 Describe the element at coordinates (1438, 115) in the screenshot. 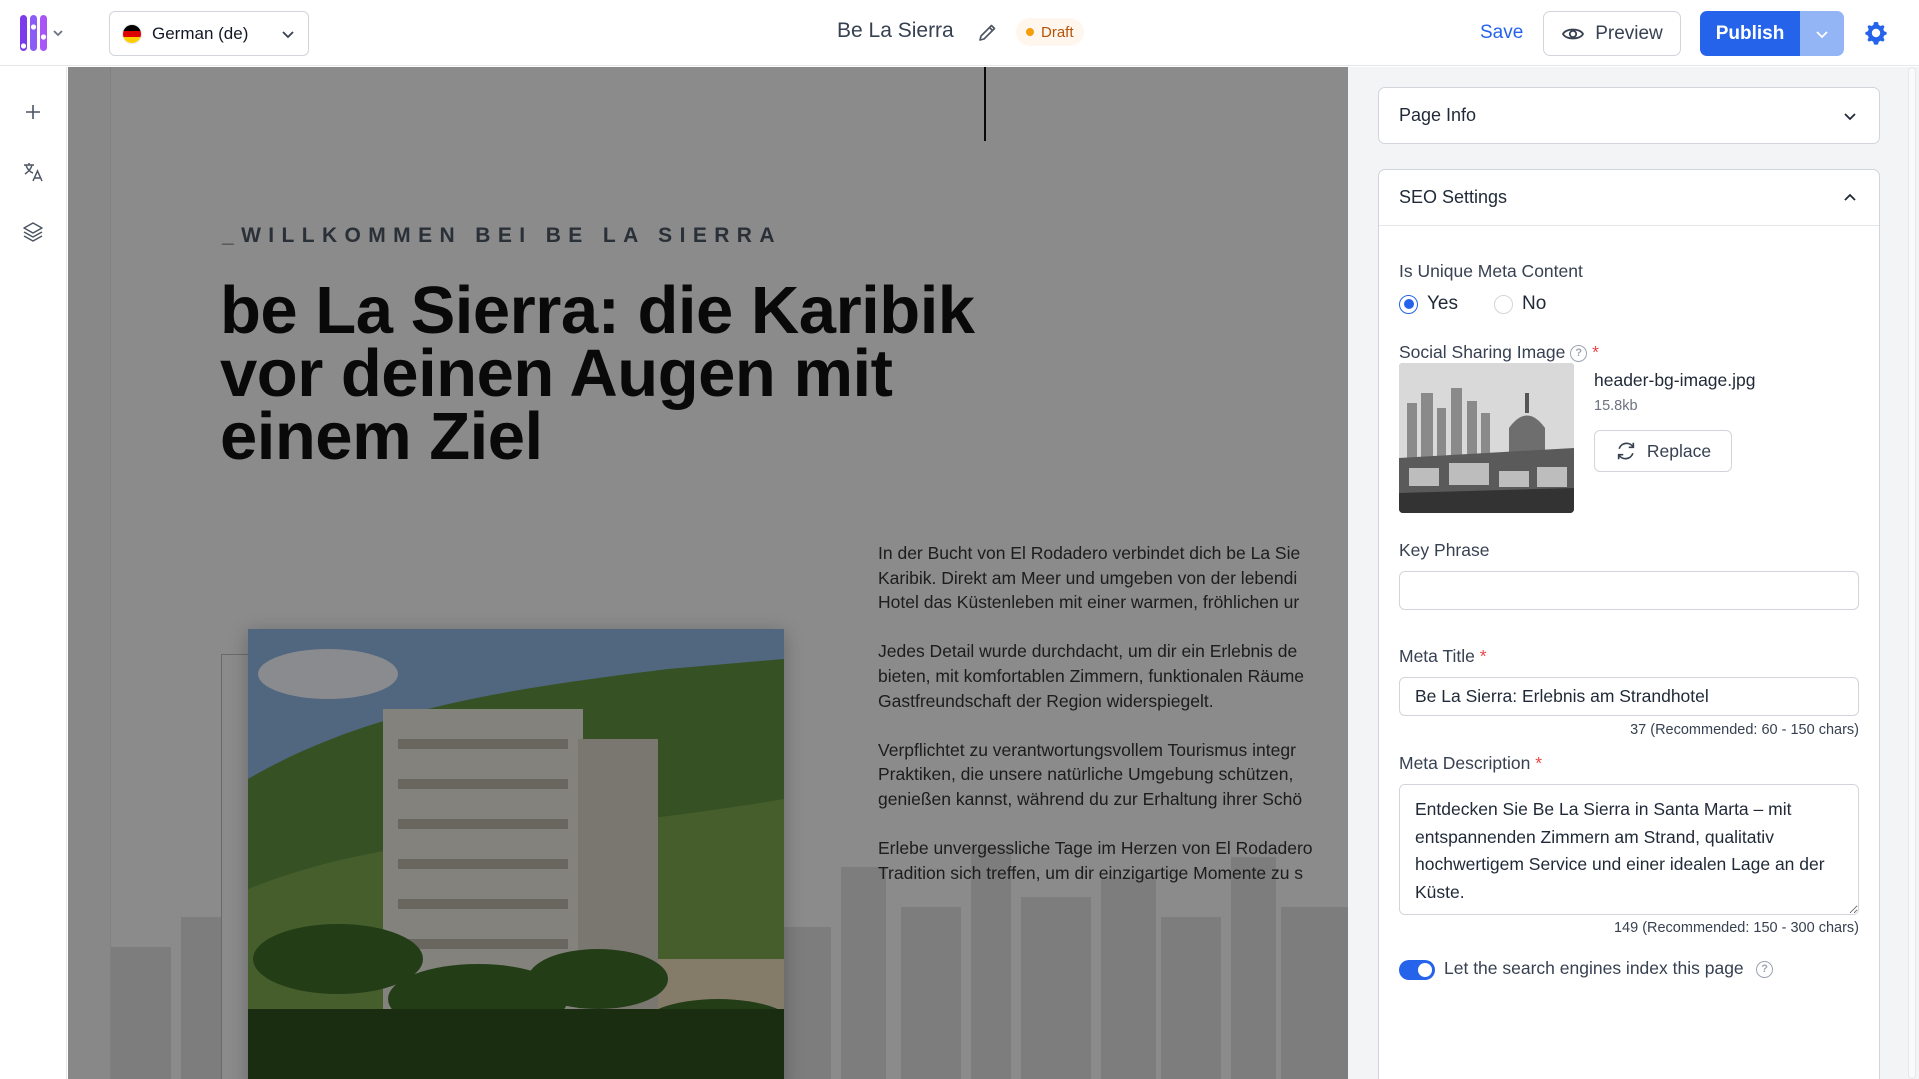

I see `page-info-title: Page Info` at that location.